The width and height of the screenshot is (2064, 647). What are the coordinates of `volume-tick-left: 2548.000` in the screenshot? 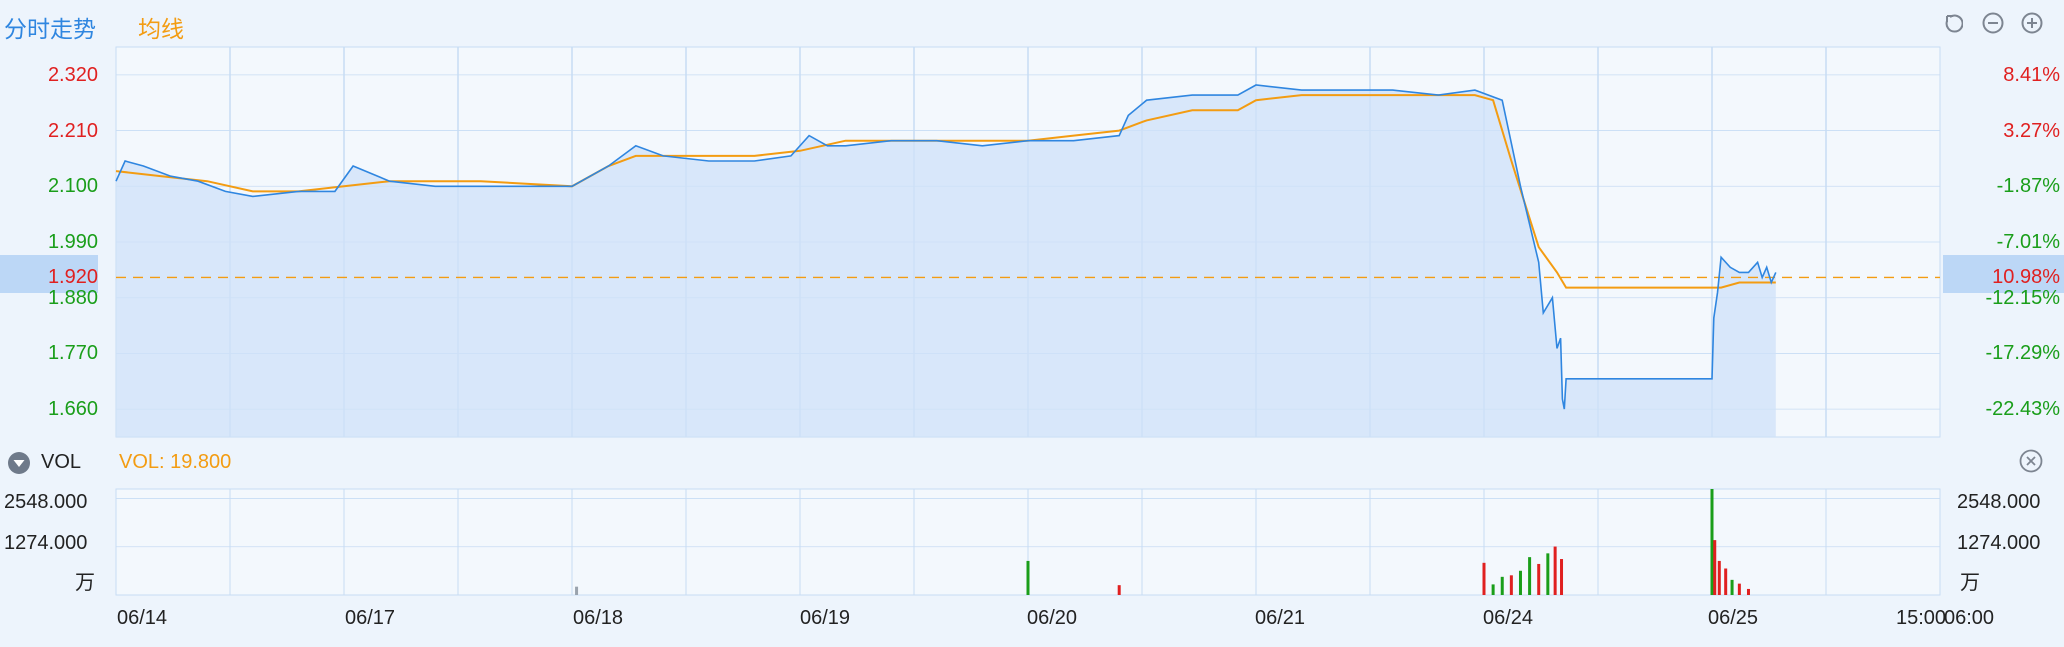 It's located at (46, 502).